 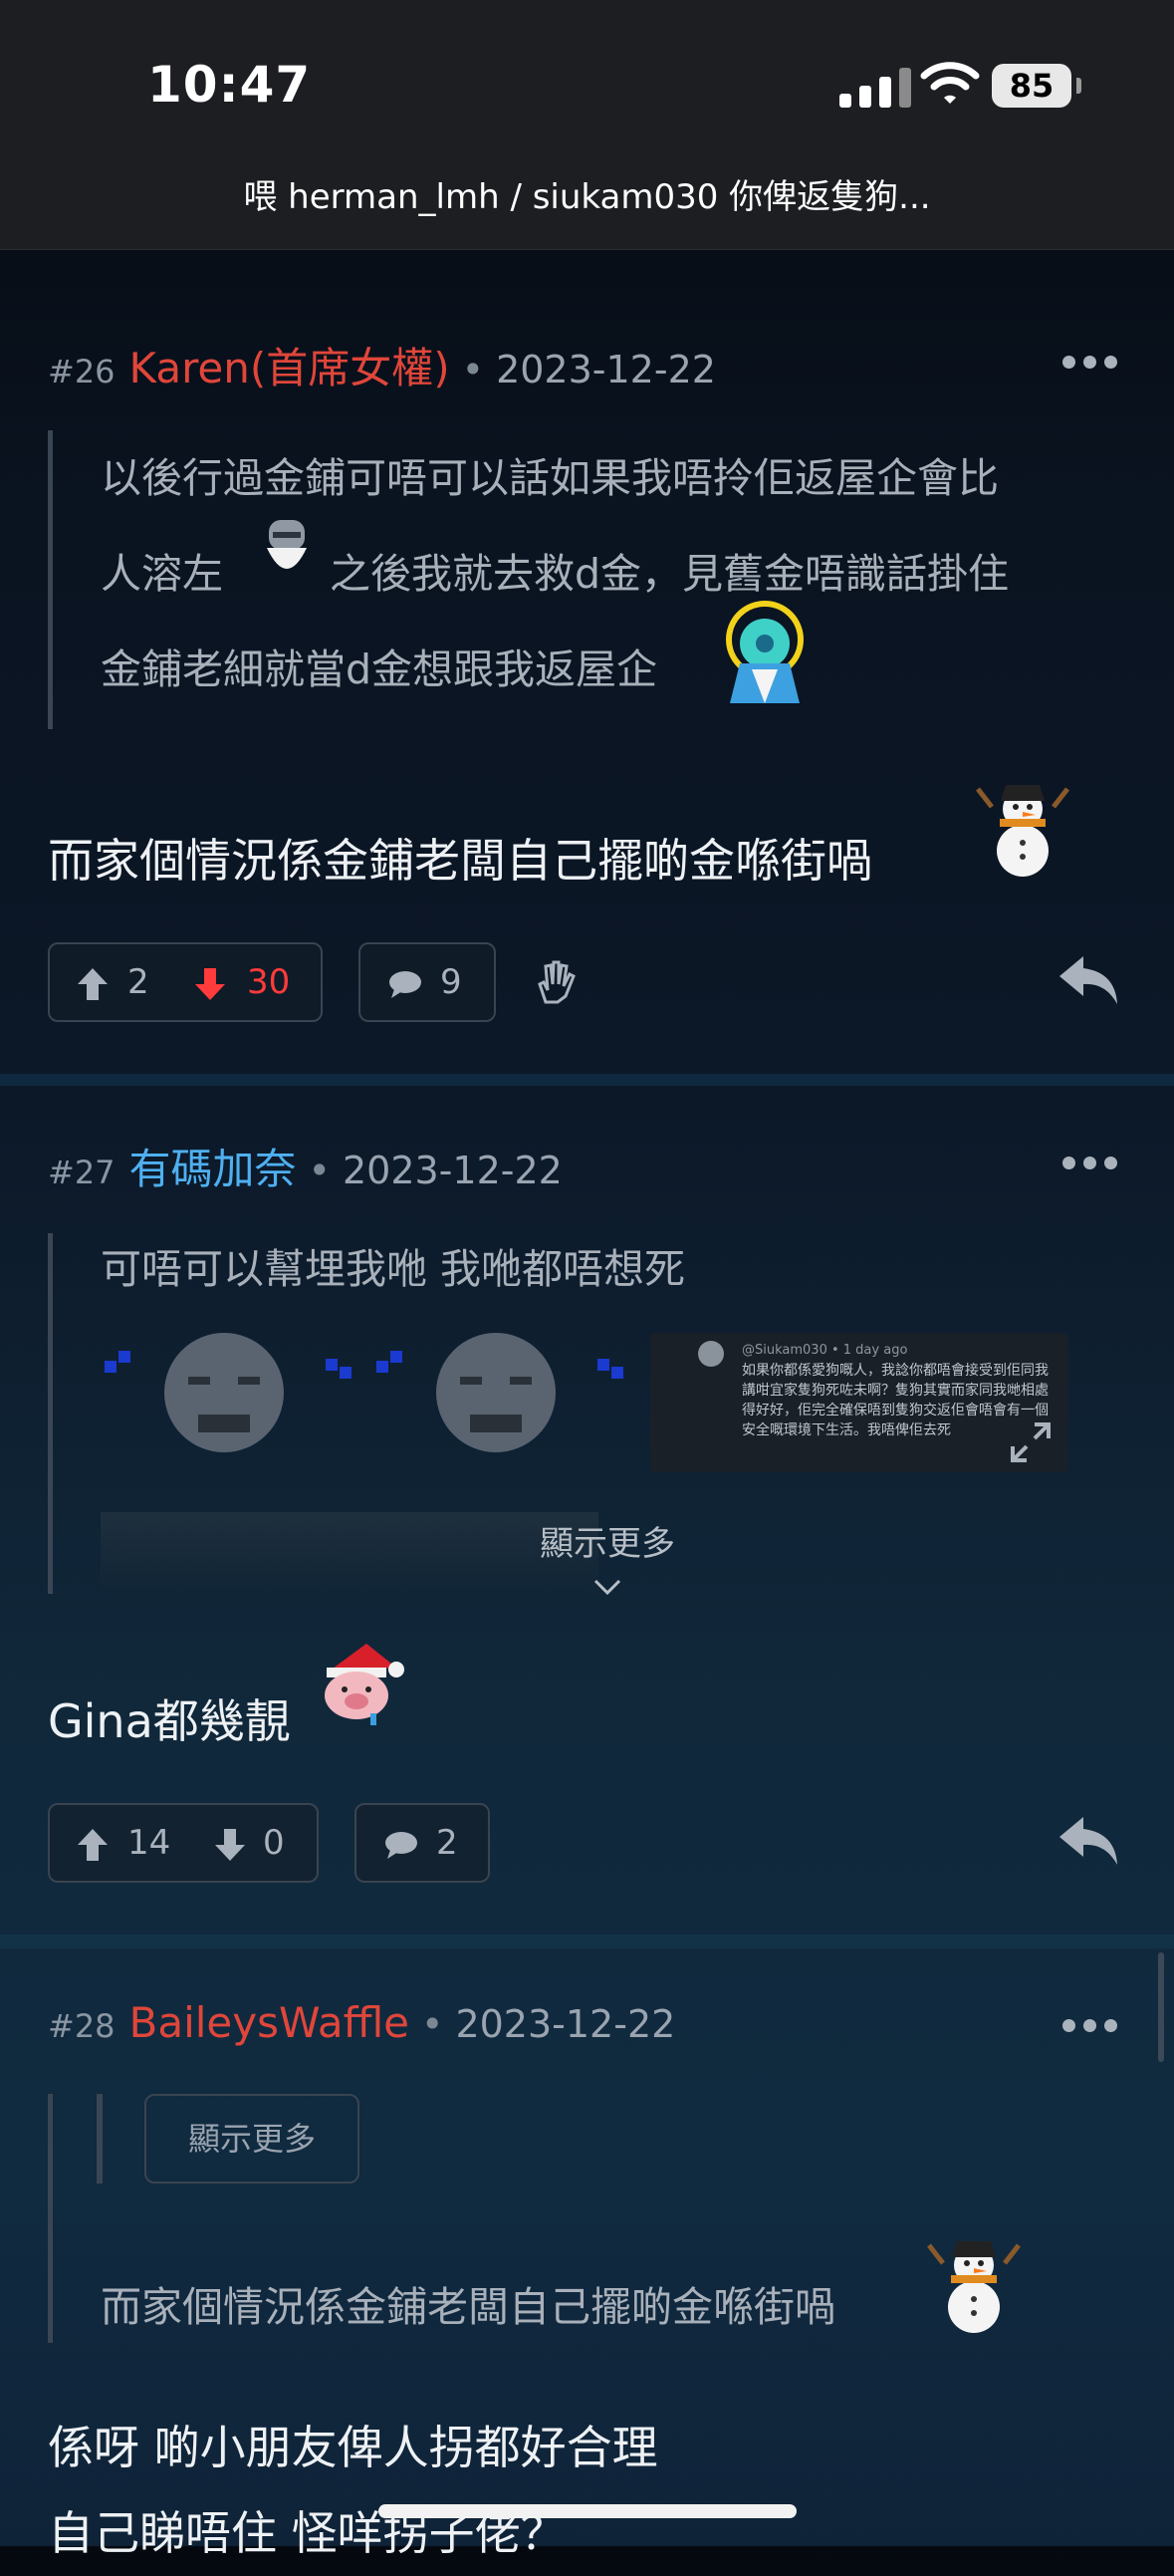 I want to click on status-time: 10:47, so click(x=229, y=85).